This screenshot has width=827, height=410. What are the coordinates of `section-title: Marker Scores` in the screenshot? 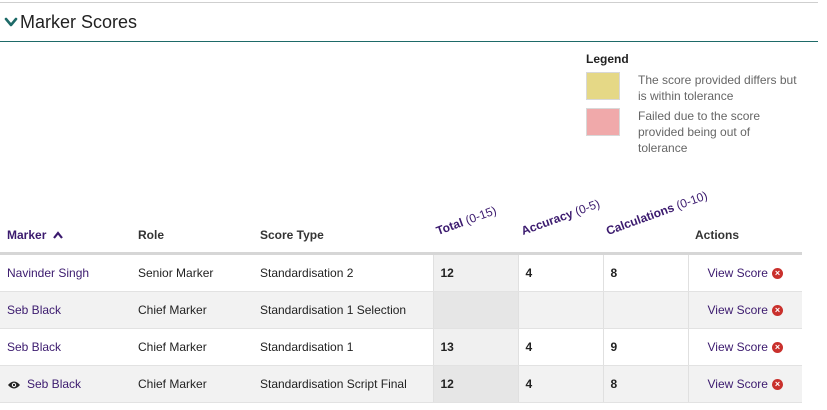 It's located at (79, 22).